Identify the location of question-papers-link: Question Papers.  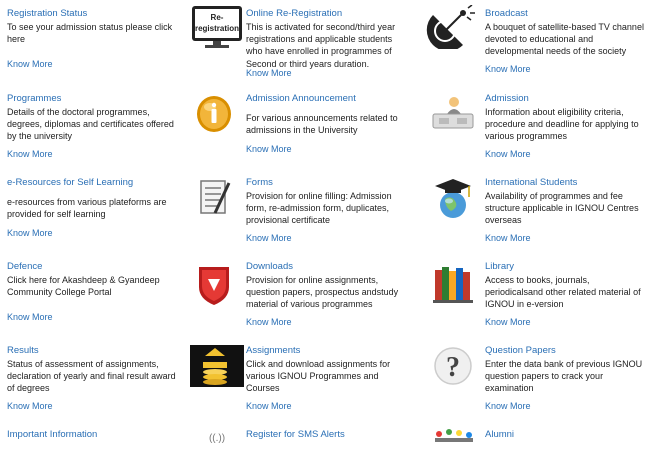
(567, 350).